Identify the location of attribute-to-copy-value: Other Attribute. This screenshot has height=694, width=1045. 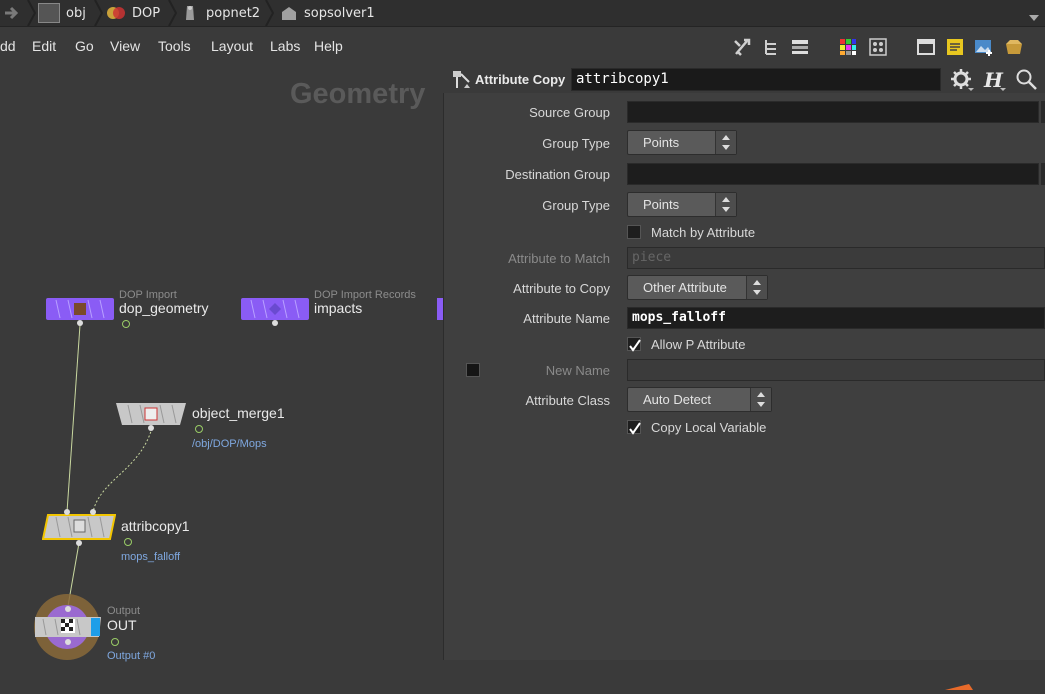
(685, 287).